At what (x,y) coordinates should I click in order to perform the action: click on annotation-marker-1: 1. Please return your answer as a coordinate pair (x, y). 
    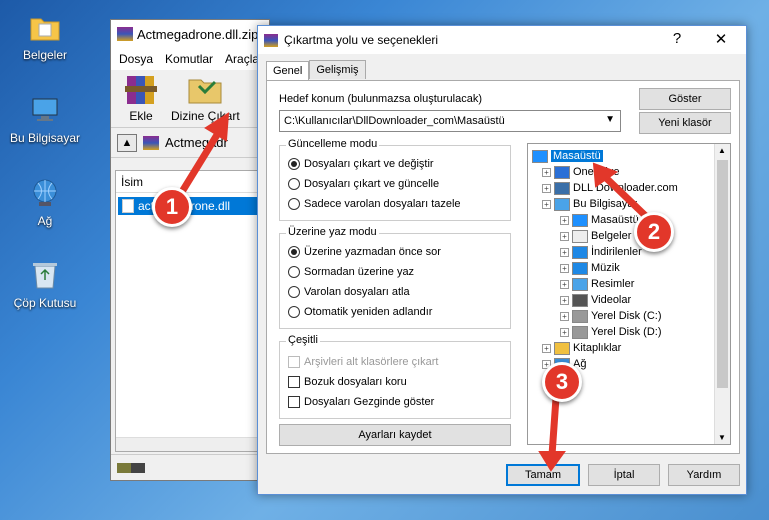
    Looking at the image, I should click on (172, 207).